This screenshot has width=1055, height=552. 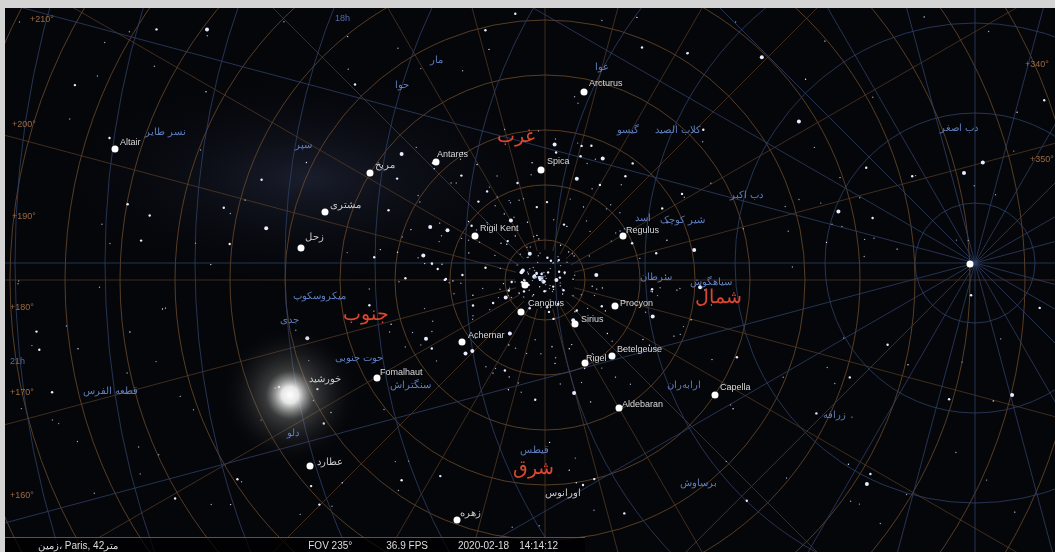 What do you see at coordinates (319, 296) in the screenshot?
I see `constellation-name: میکروسکوپ` at bounding box center [319, 296].